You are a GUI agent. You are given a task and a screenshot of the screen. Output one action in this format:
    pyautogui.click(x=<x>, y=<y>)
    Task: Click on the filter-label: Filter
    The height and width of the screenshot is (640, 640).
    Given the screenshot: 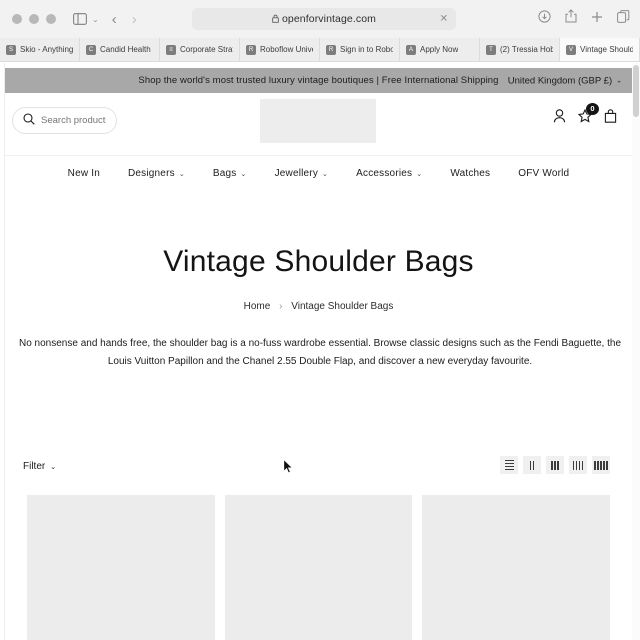 What is the action you would take?
    pyautogui.click(x=34, y=466)
    